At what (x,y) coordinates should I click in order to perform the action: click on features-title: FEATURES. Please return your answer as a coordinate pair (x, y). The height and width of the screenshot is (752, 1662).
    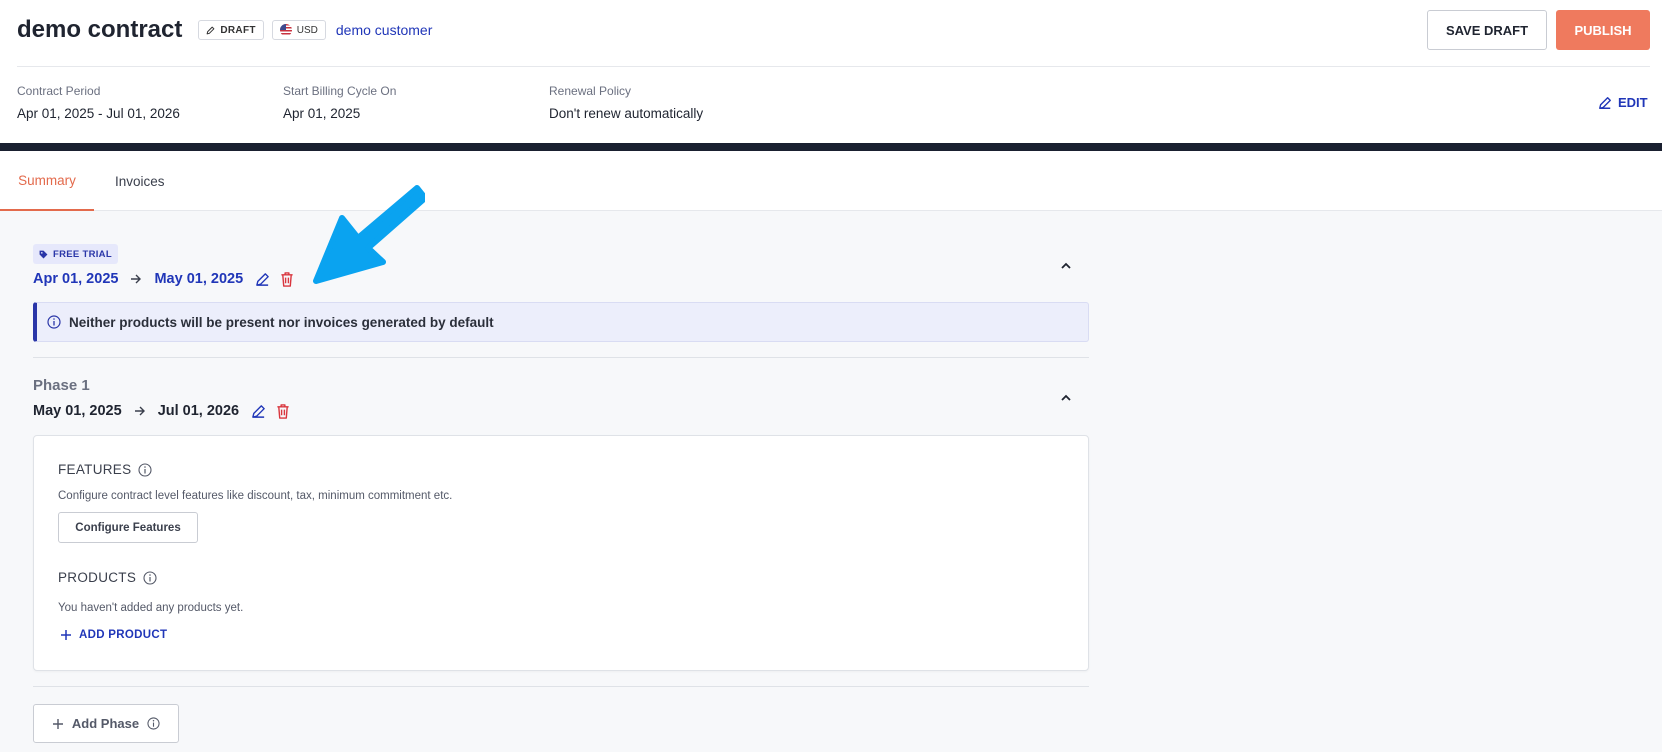
    Looking at the image, I should click on (95, 469).